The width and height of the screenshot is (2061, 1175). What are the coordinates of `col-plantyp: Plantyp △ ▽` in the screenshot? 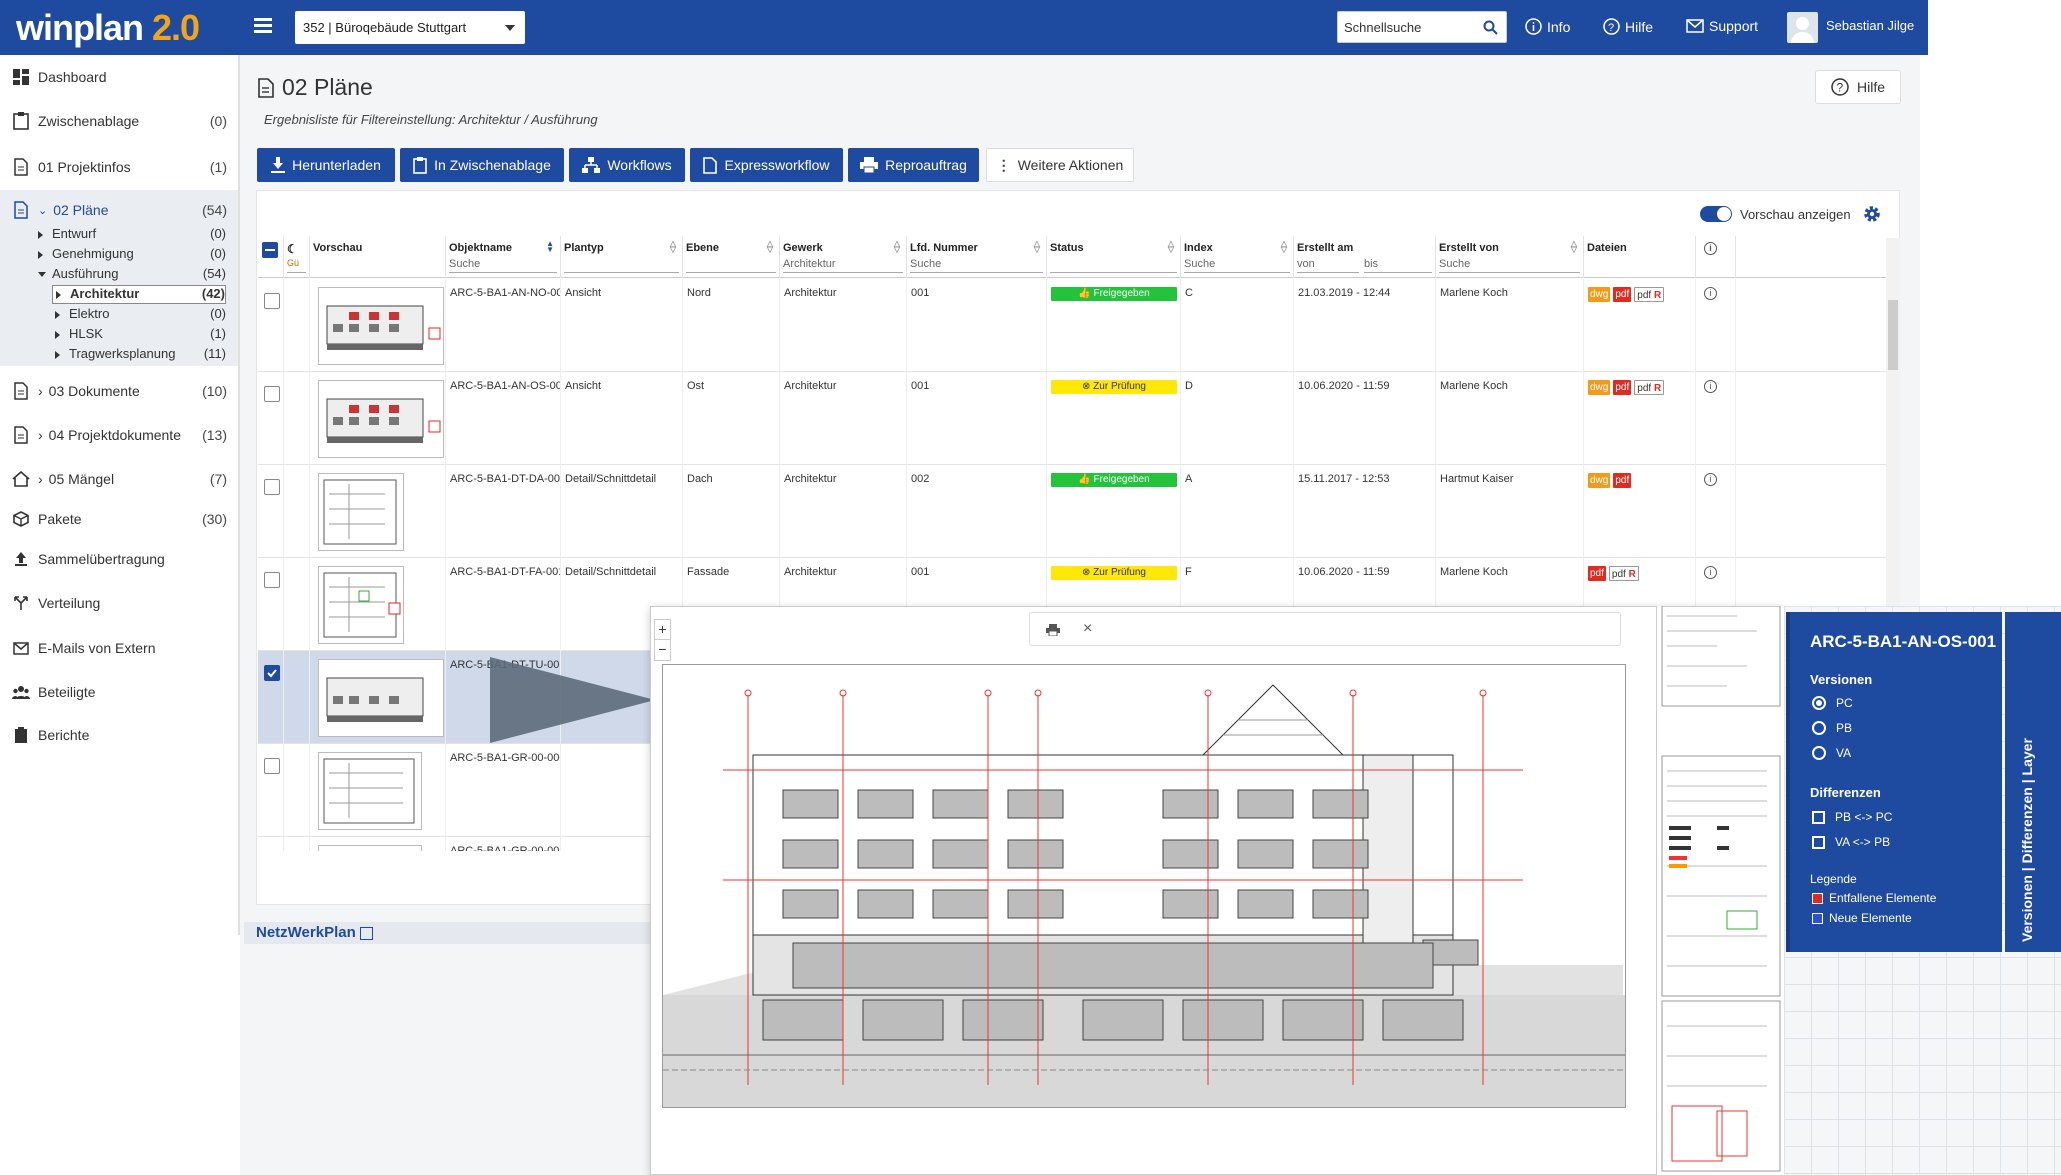 It's located at (622, 257).